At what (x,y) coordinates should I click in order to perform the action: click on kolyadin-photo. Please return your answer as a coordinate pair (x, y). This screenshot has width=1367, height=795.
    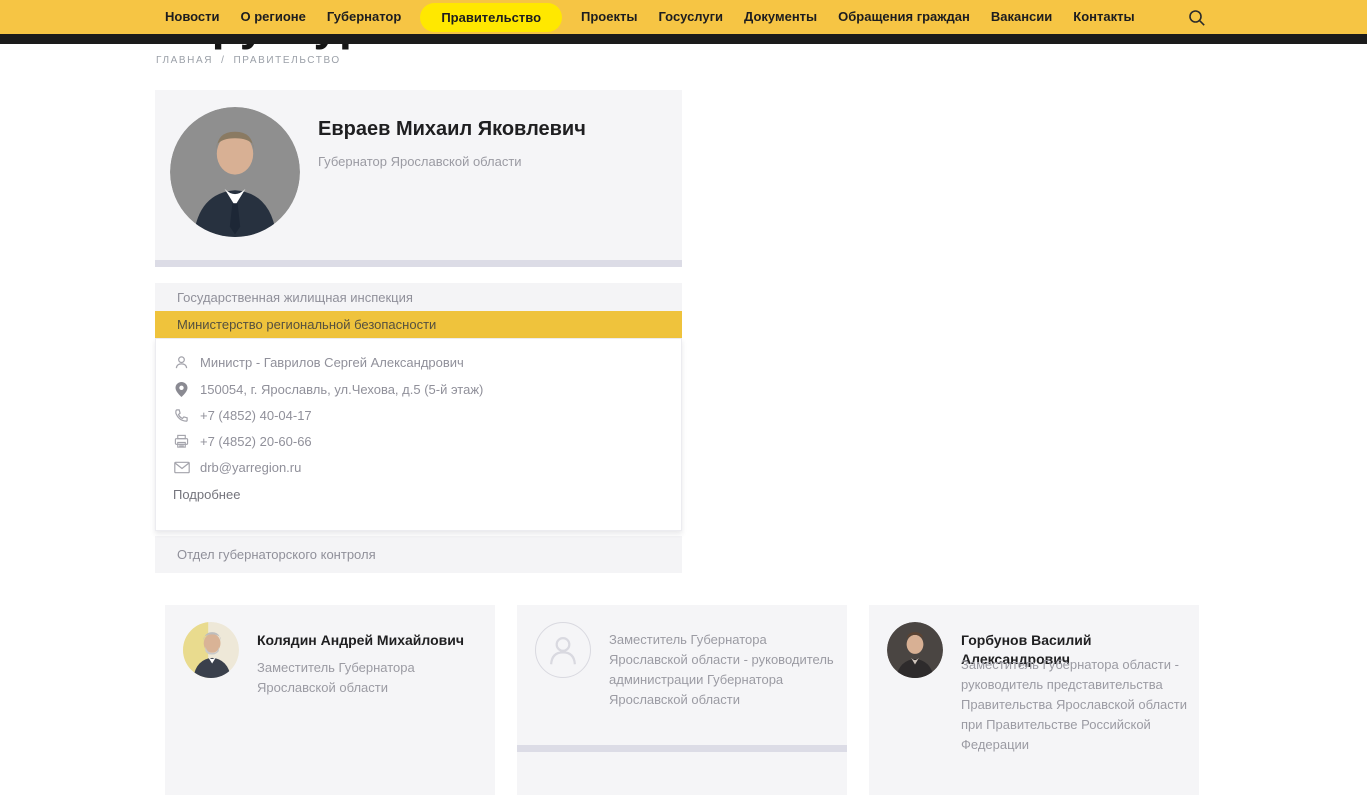
    Looking at the image, I should click on (211, 650).